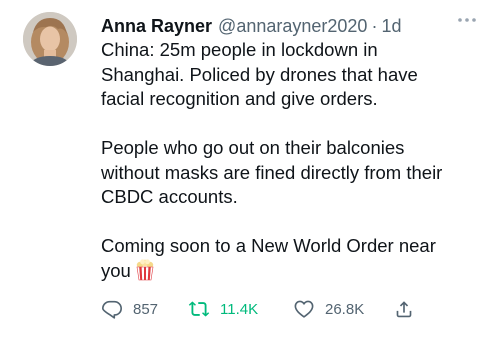  What do you see at coordinates (296, 271) in the screenshot?
I see `tweet-line-last: you` at bounding box center [296, 271].